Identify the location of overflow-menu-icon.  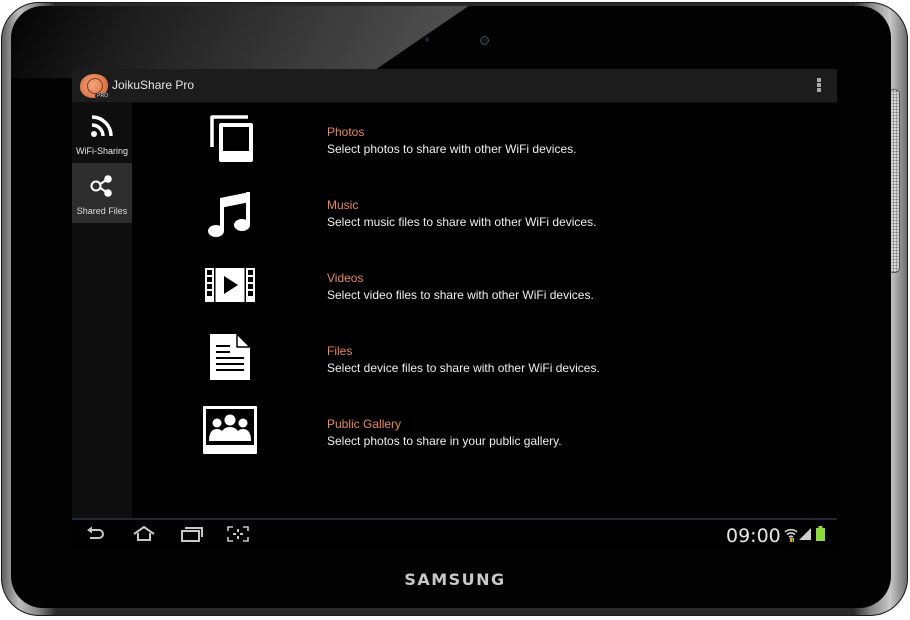
(819, 86).